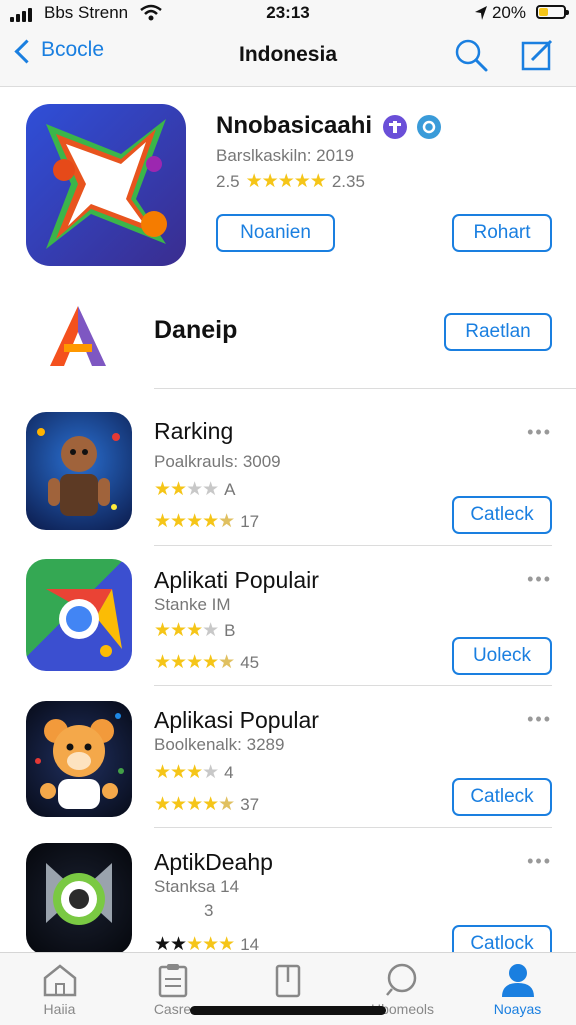 The width and height of the screenshot is (576, 1025). I want to click on status-bar: Bbs Strenn 23:13 20%, so click(288, 14).